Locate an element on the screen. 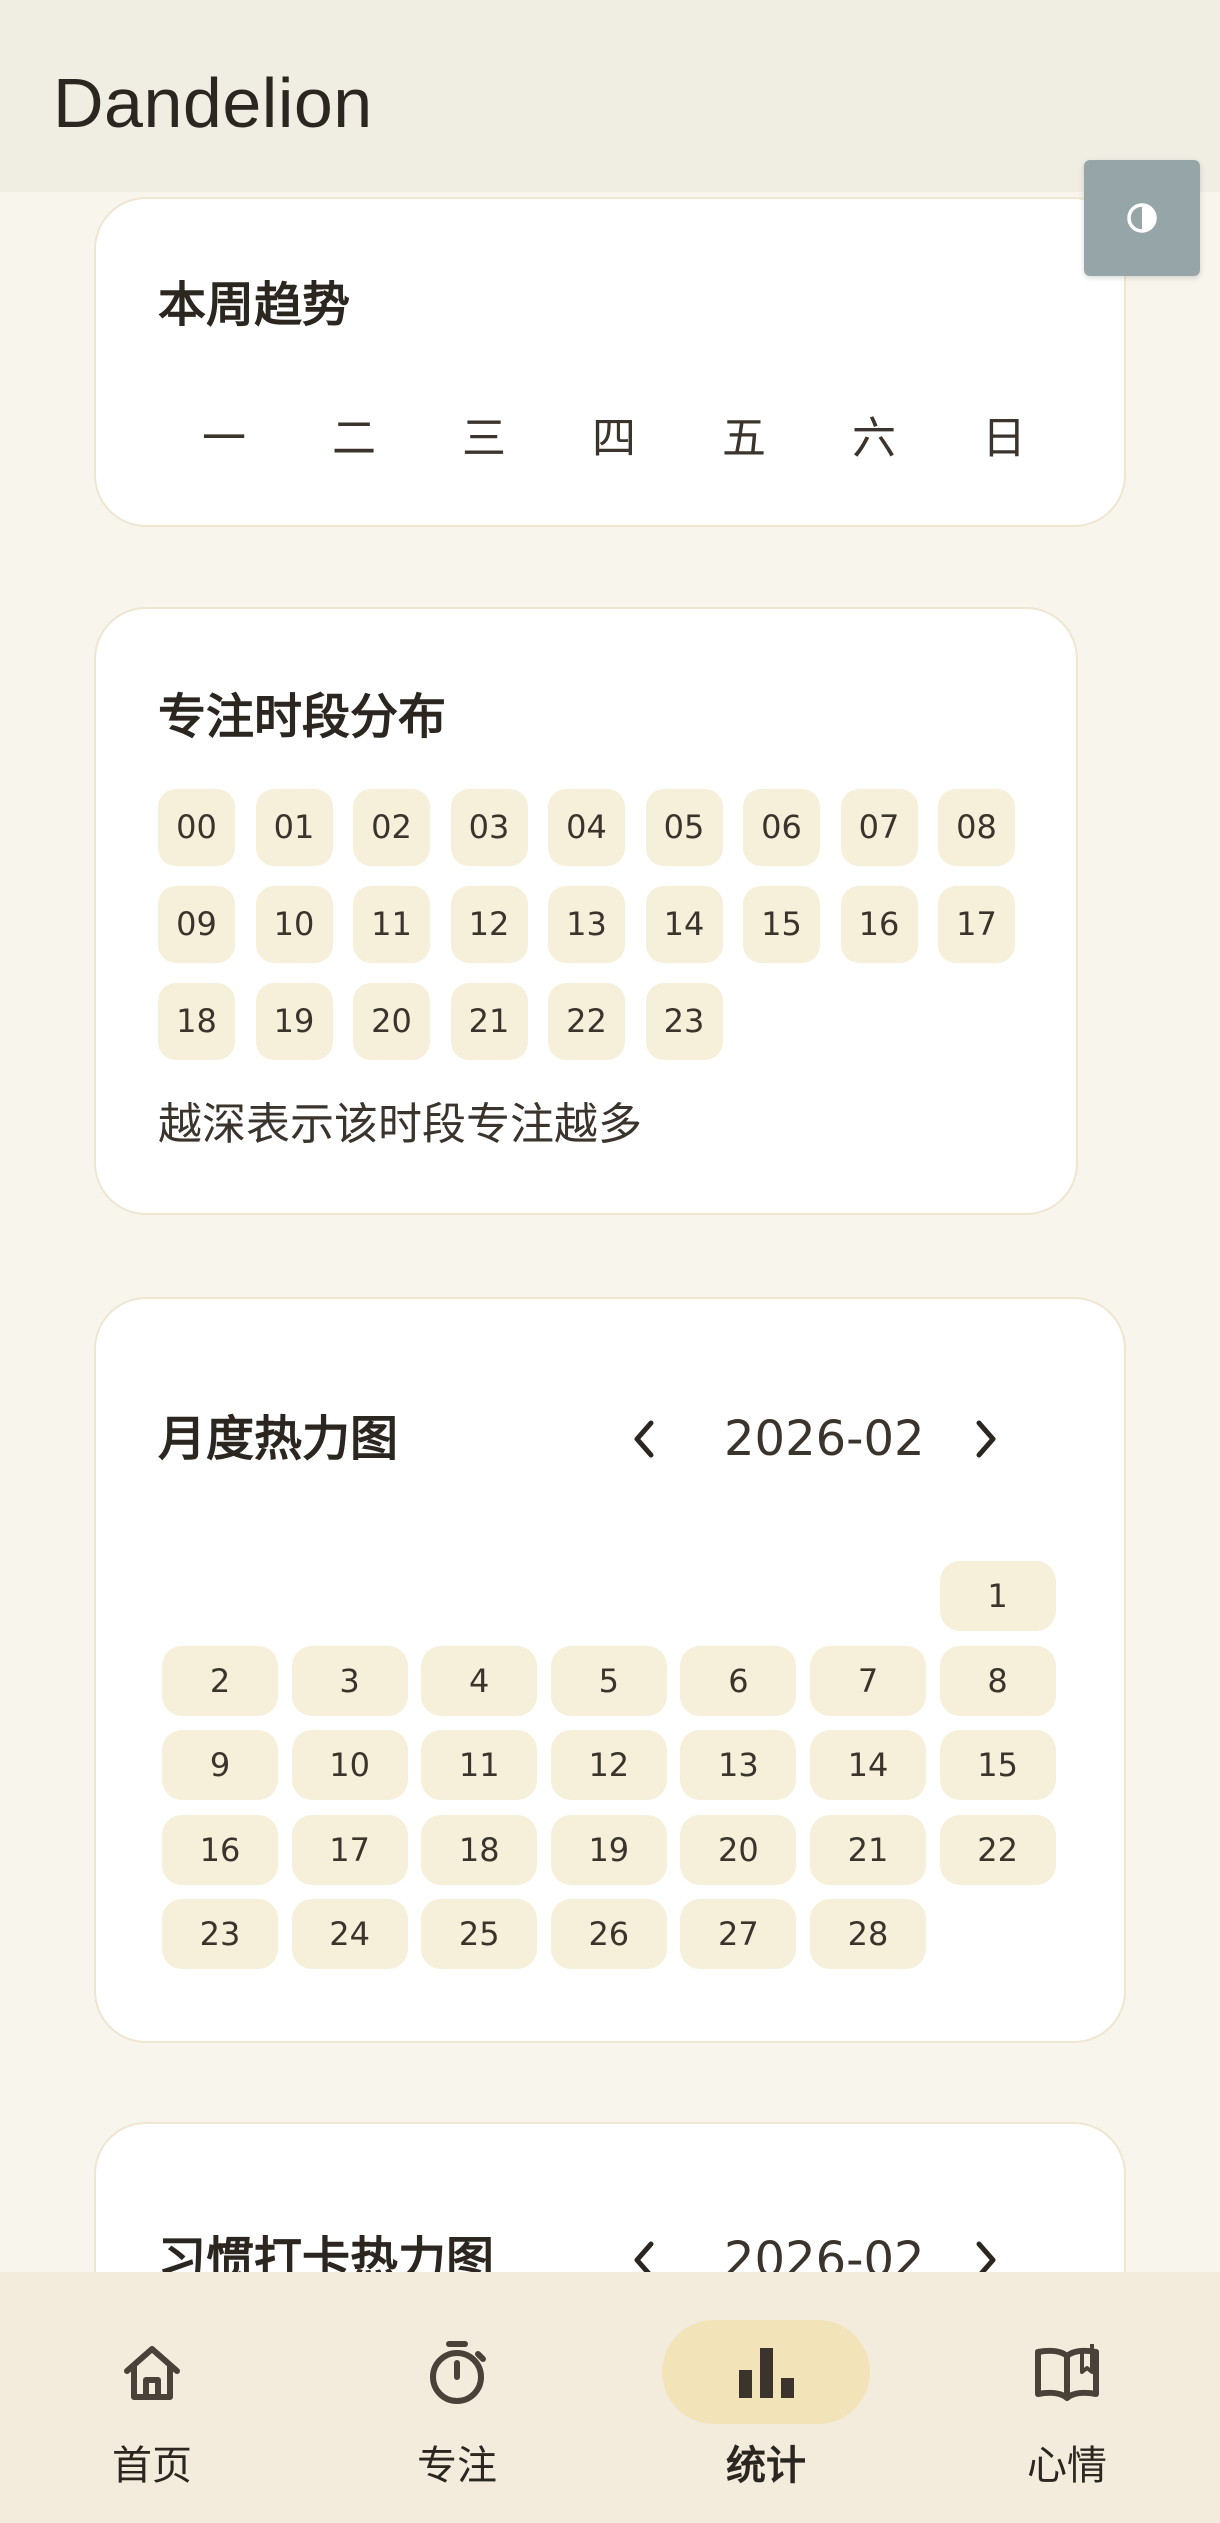  day-cell: 9 is located at coordinates (220, 1765).